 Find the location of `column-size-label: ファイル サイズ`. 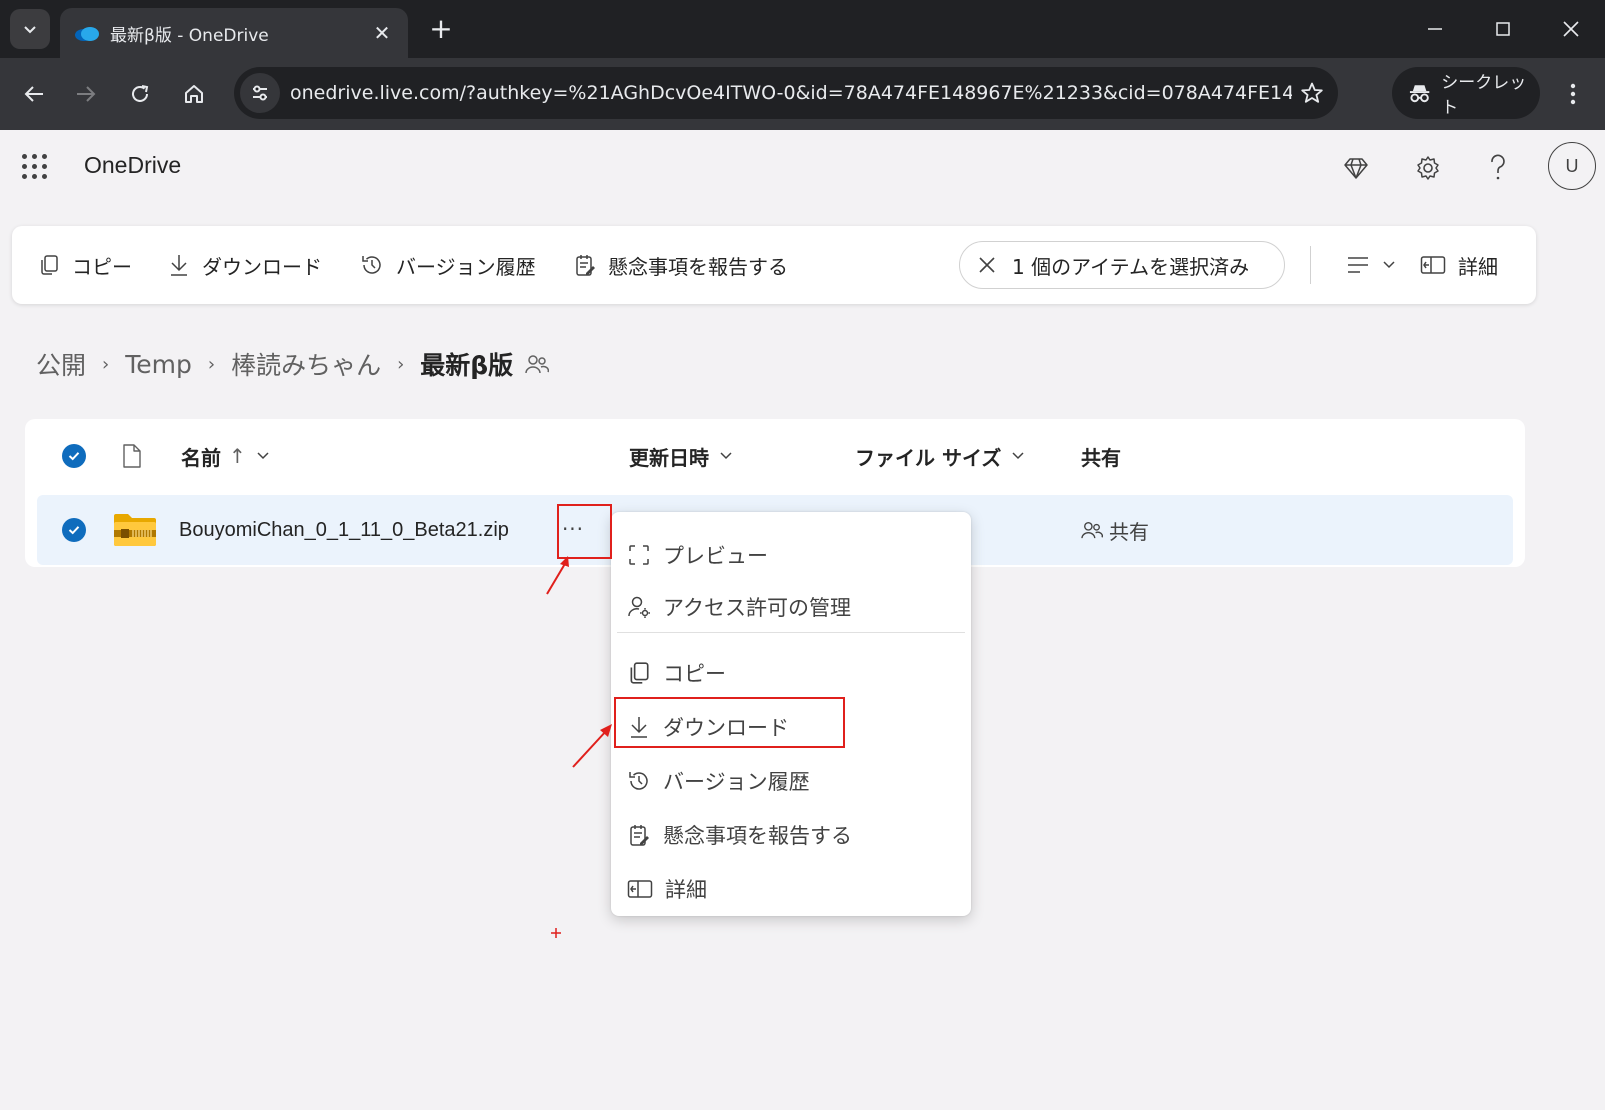

column-size-label: ファイル サイズ is located at coordinates (928, 457).